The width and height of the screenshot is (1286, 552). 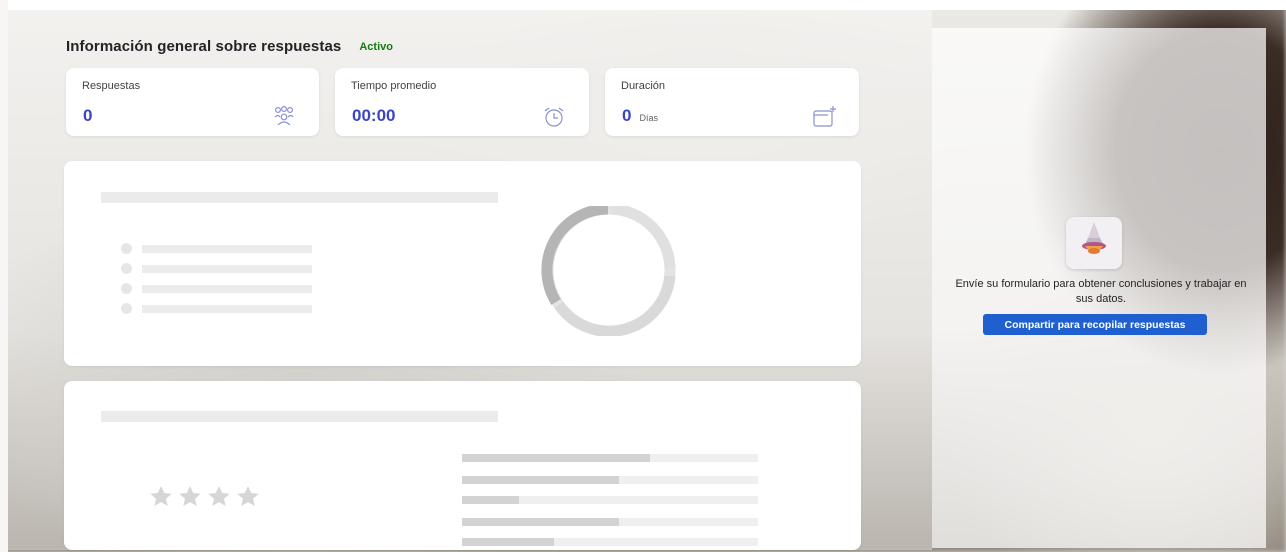 What do you see at coordinates (4, 276) in the screenshot?
I see `left-edge` at bounding box center [4, 276].